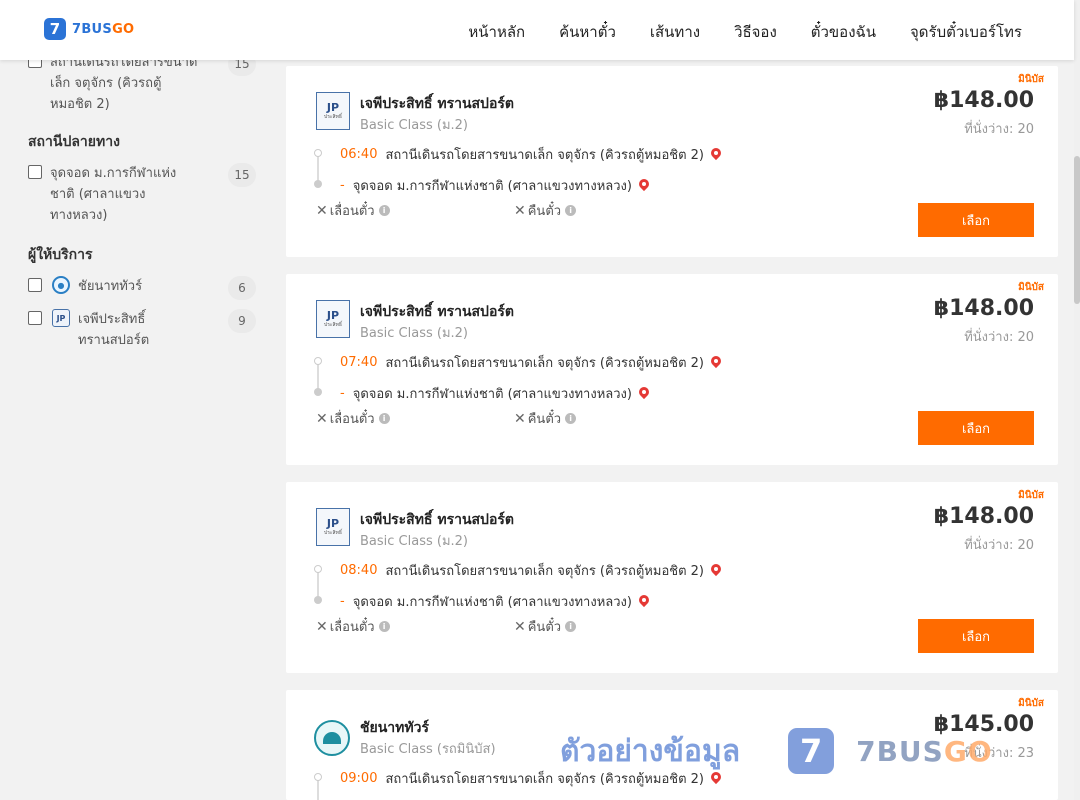 This screenshot has height=800, width=1080. I want to click on chainat-tour-logo-icon, so click(332, 738).